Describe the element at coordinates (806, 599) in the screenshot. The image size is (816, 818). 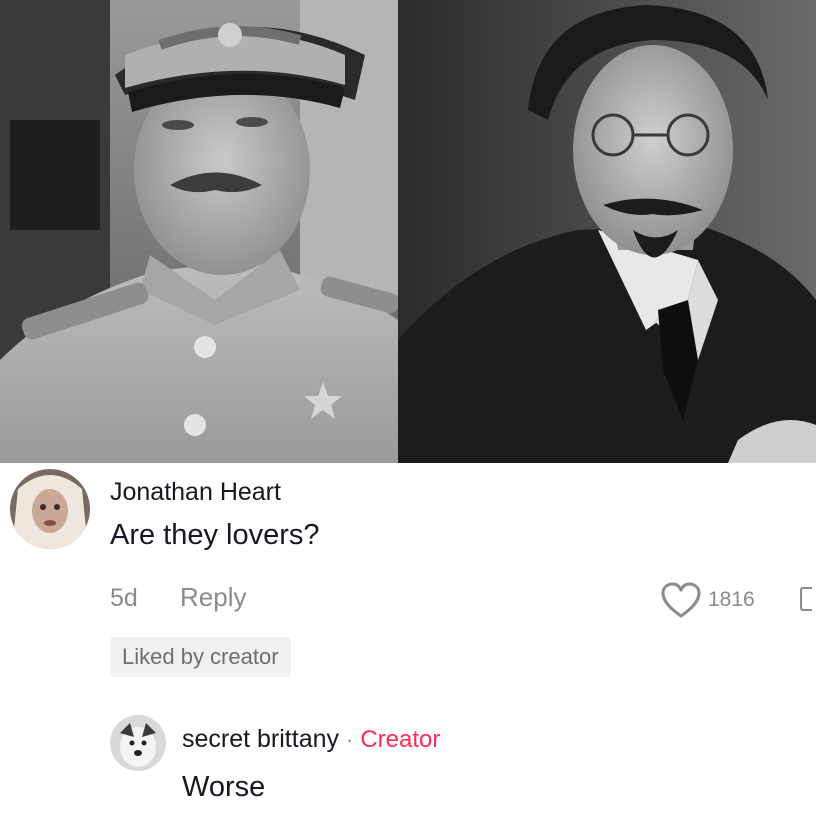
I see `dislike-icon` at that location.